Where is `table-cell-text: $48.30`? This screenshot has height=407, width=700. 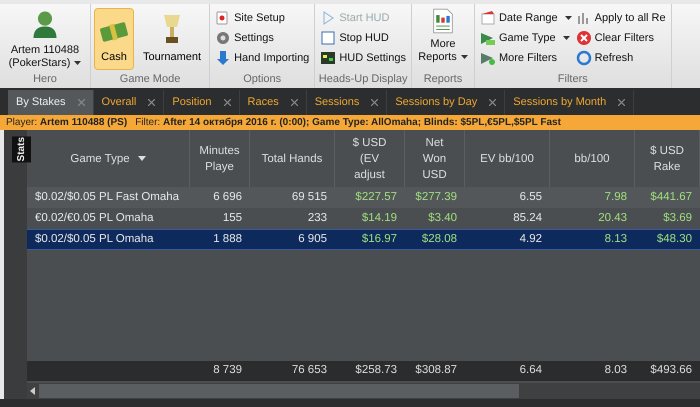 table-cell-text: $48.30 is located at coordinates (674, 239).